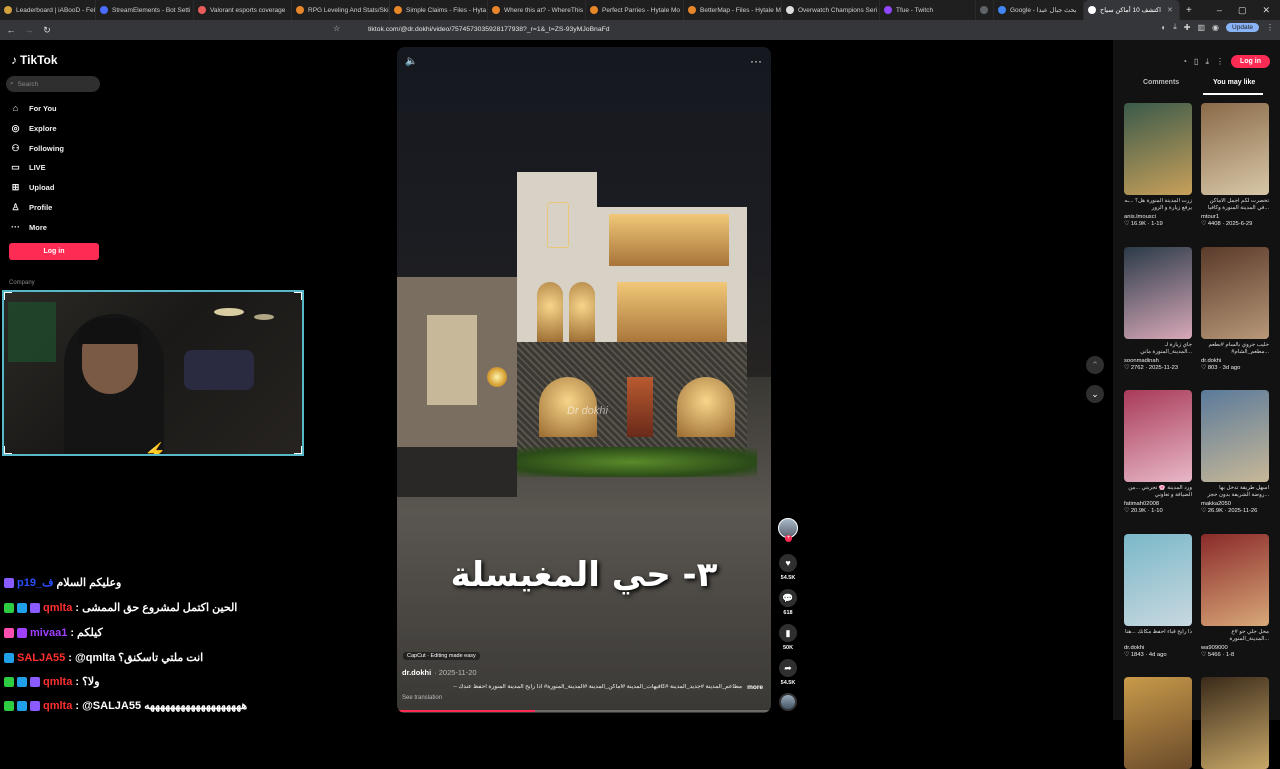  I want to click on comment-icon: 💬, so click(788, 598).